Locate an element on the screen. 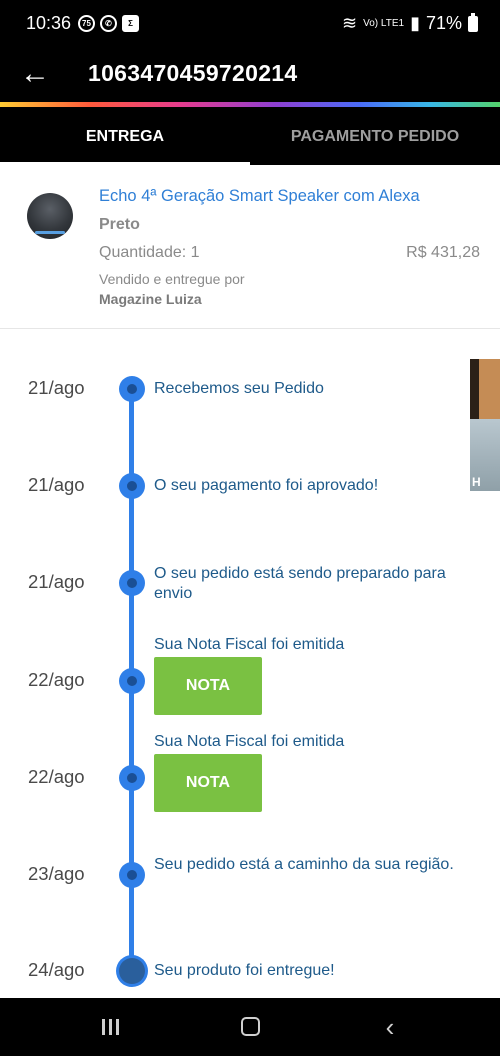 The image size is (500, 1056). notification-badge-icon: 75 is located at coordinates (86, 23).